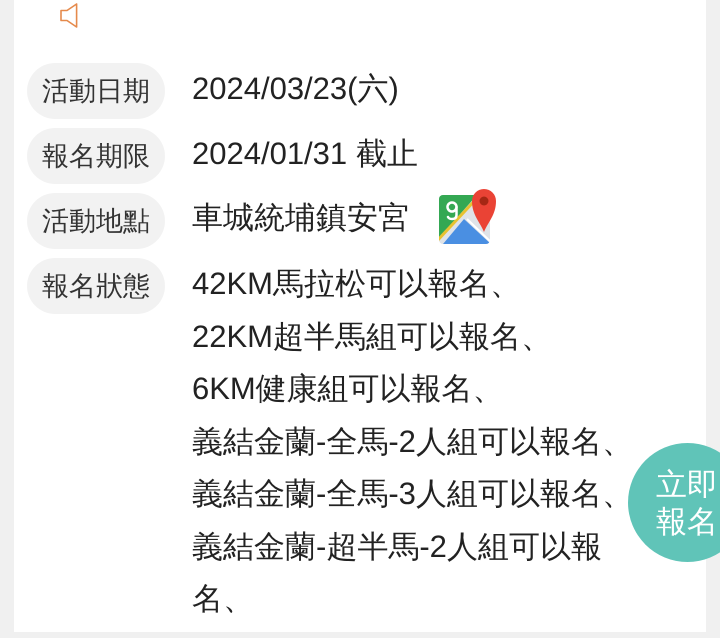  Describe the element at coordinates (348, 389) in the screenshot. I see `status-item: 6KM健康組可以報名、` at that location.